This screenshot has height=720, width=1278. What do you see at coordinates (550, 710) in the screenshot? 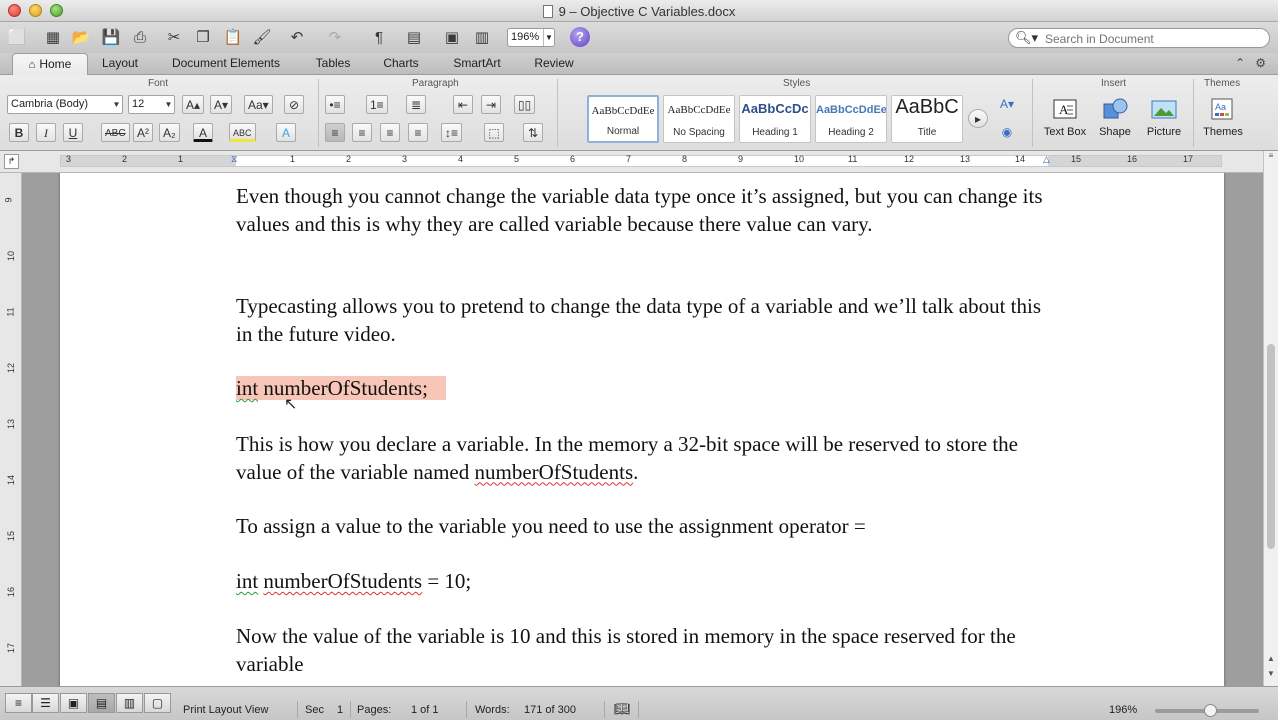
I see `words-value: 171 of 300` at bounding box center [550, 710].